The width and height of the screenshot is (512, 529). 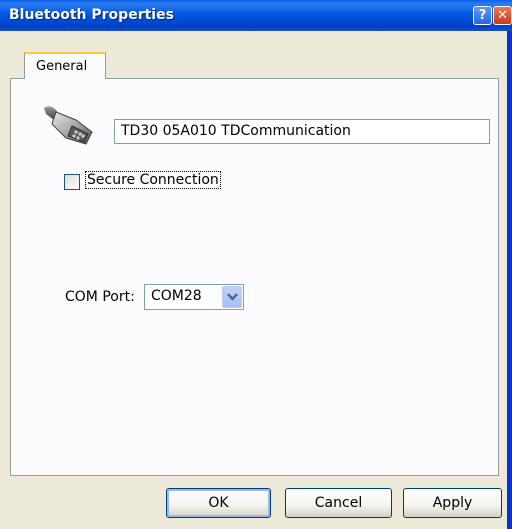 What do you see at coordinates (68, 125) in the screenshot?
I see `serial-port-plug-icon` at bounding box center [68, 125].